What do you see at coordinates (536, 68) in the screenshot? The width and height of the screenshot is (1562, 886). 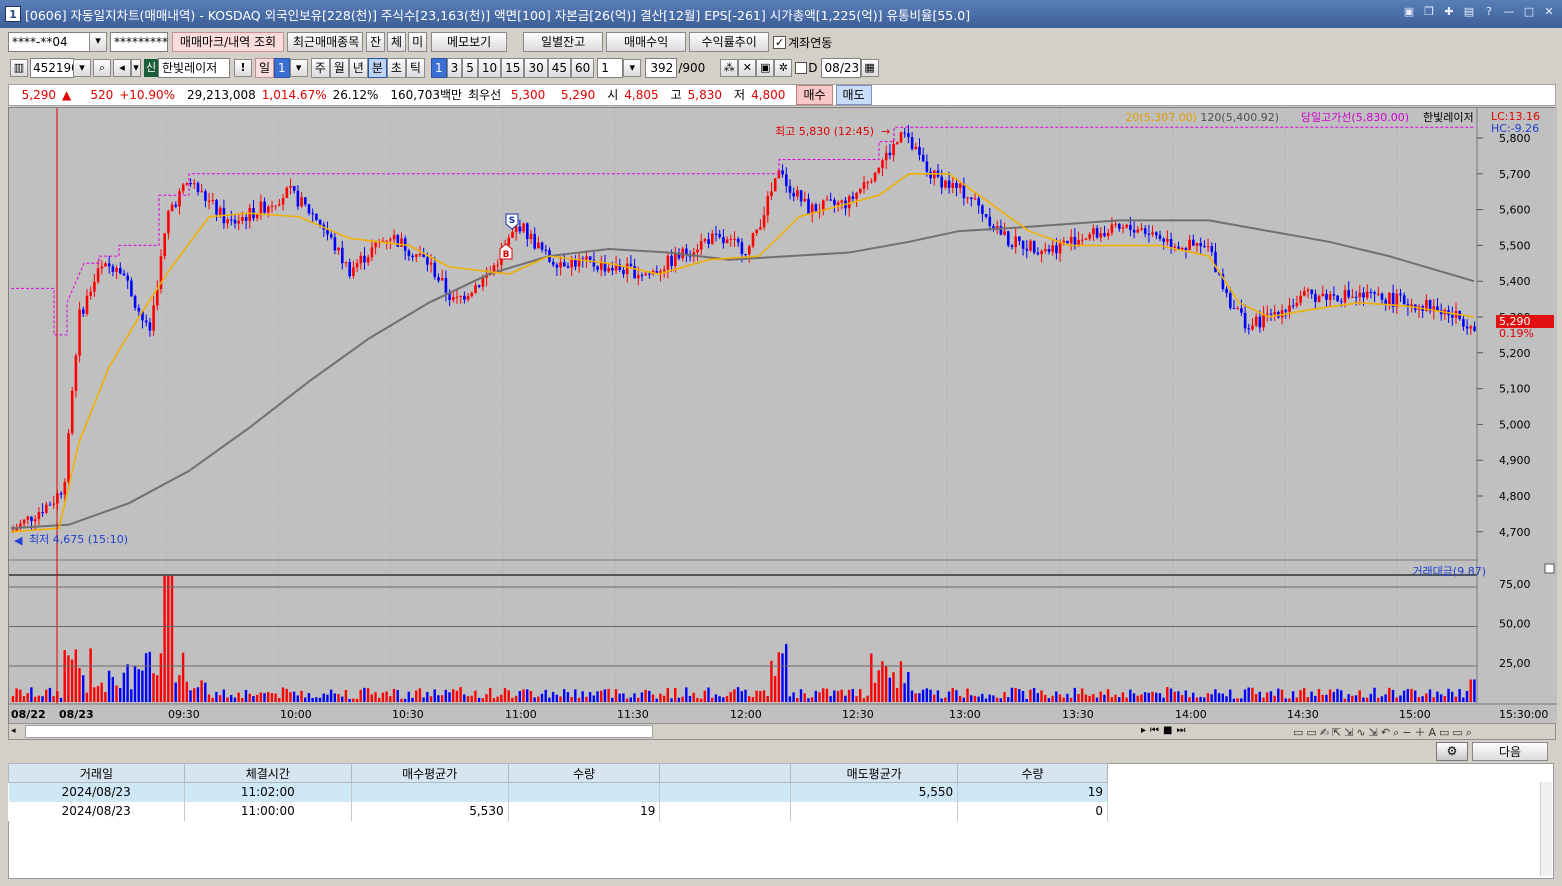 I see `interval-30-button: 30` at bounding box center [536, 68].